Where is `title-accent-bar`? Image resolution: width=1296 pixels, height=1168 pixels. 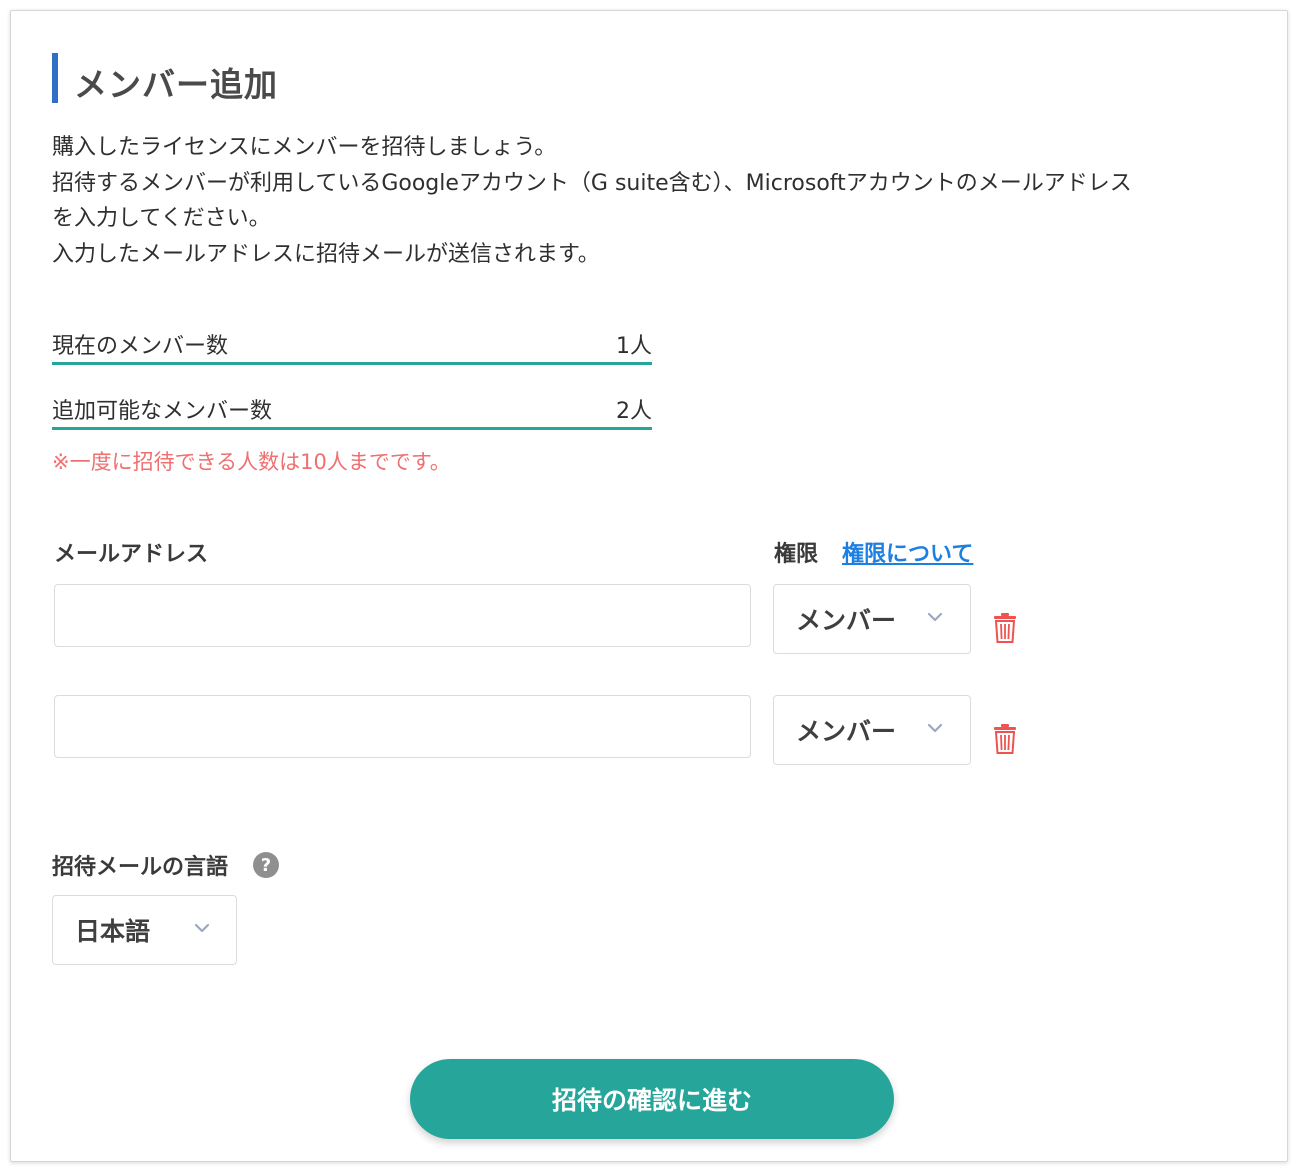
title-accent-bar is located at coordinates (55, 78).